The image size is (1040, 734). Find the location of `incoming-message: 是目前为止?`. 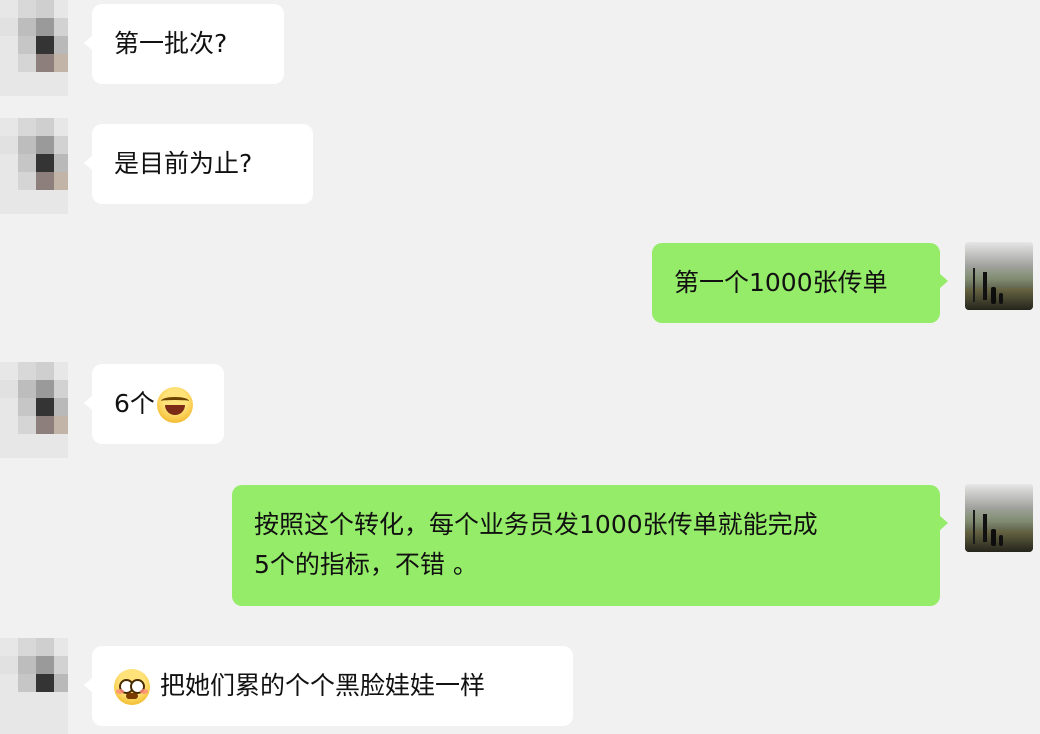

incoming-message: 是目前为止? is located at coordinates (198, 164).